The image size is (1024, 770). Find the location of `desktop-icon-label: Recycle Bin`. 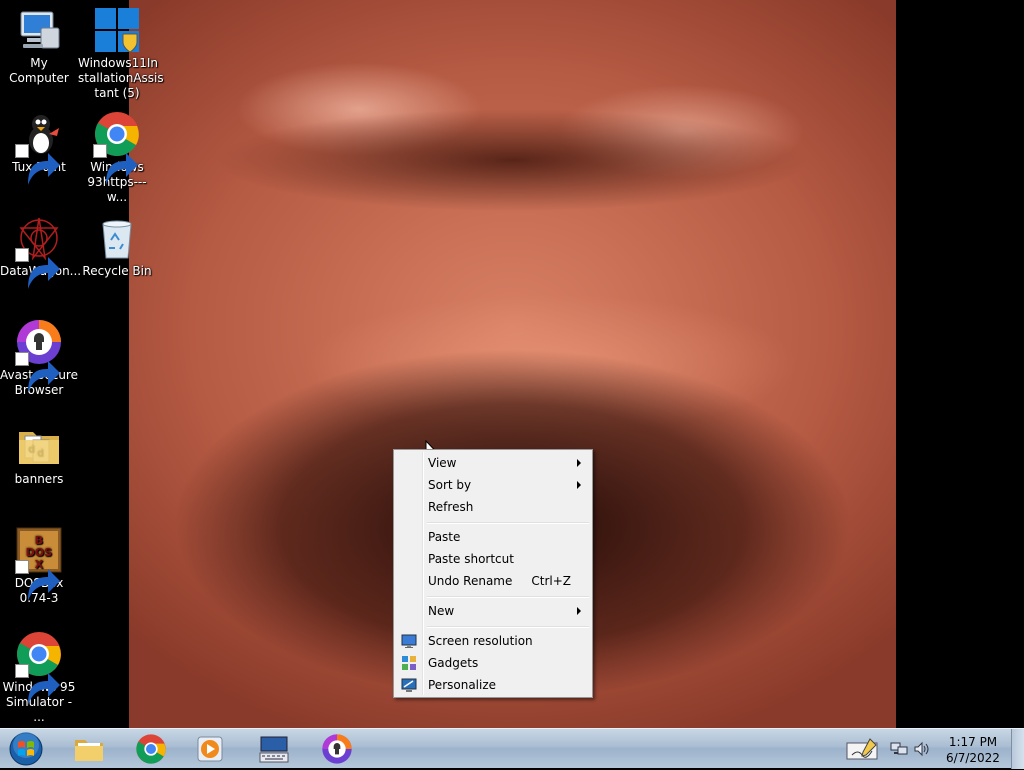

desktop-icon-label: Recycle Bin is located at coordinates (117, 271).